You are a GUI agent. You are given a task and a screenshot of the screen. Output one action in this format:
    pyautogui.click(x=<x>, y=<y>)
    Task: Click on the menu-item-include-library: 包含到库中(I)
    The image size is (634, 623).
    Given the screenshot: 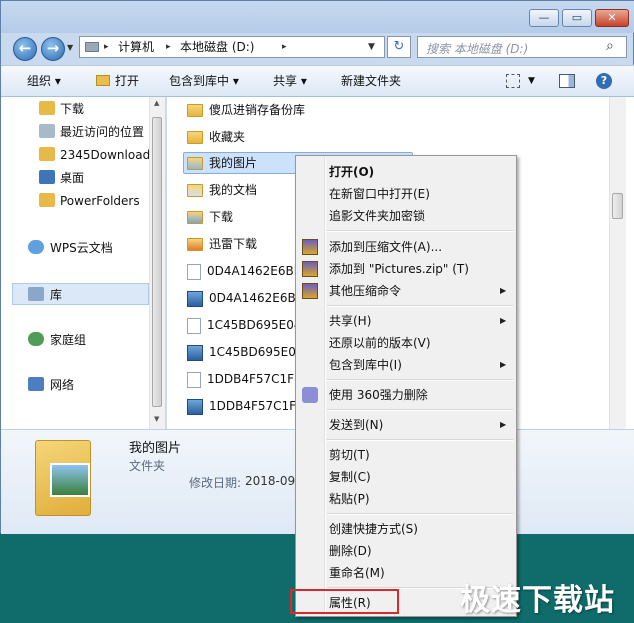 What is the action you would take?
    pyautogui.click(x=365, y=365)
    